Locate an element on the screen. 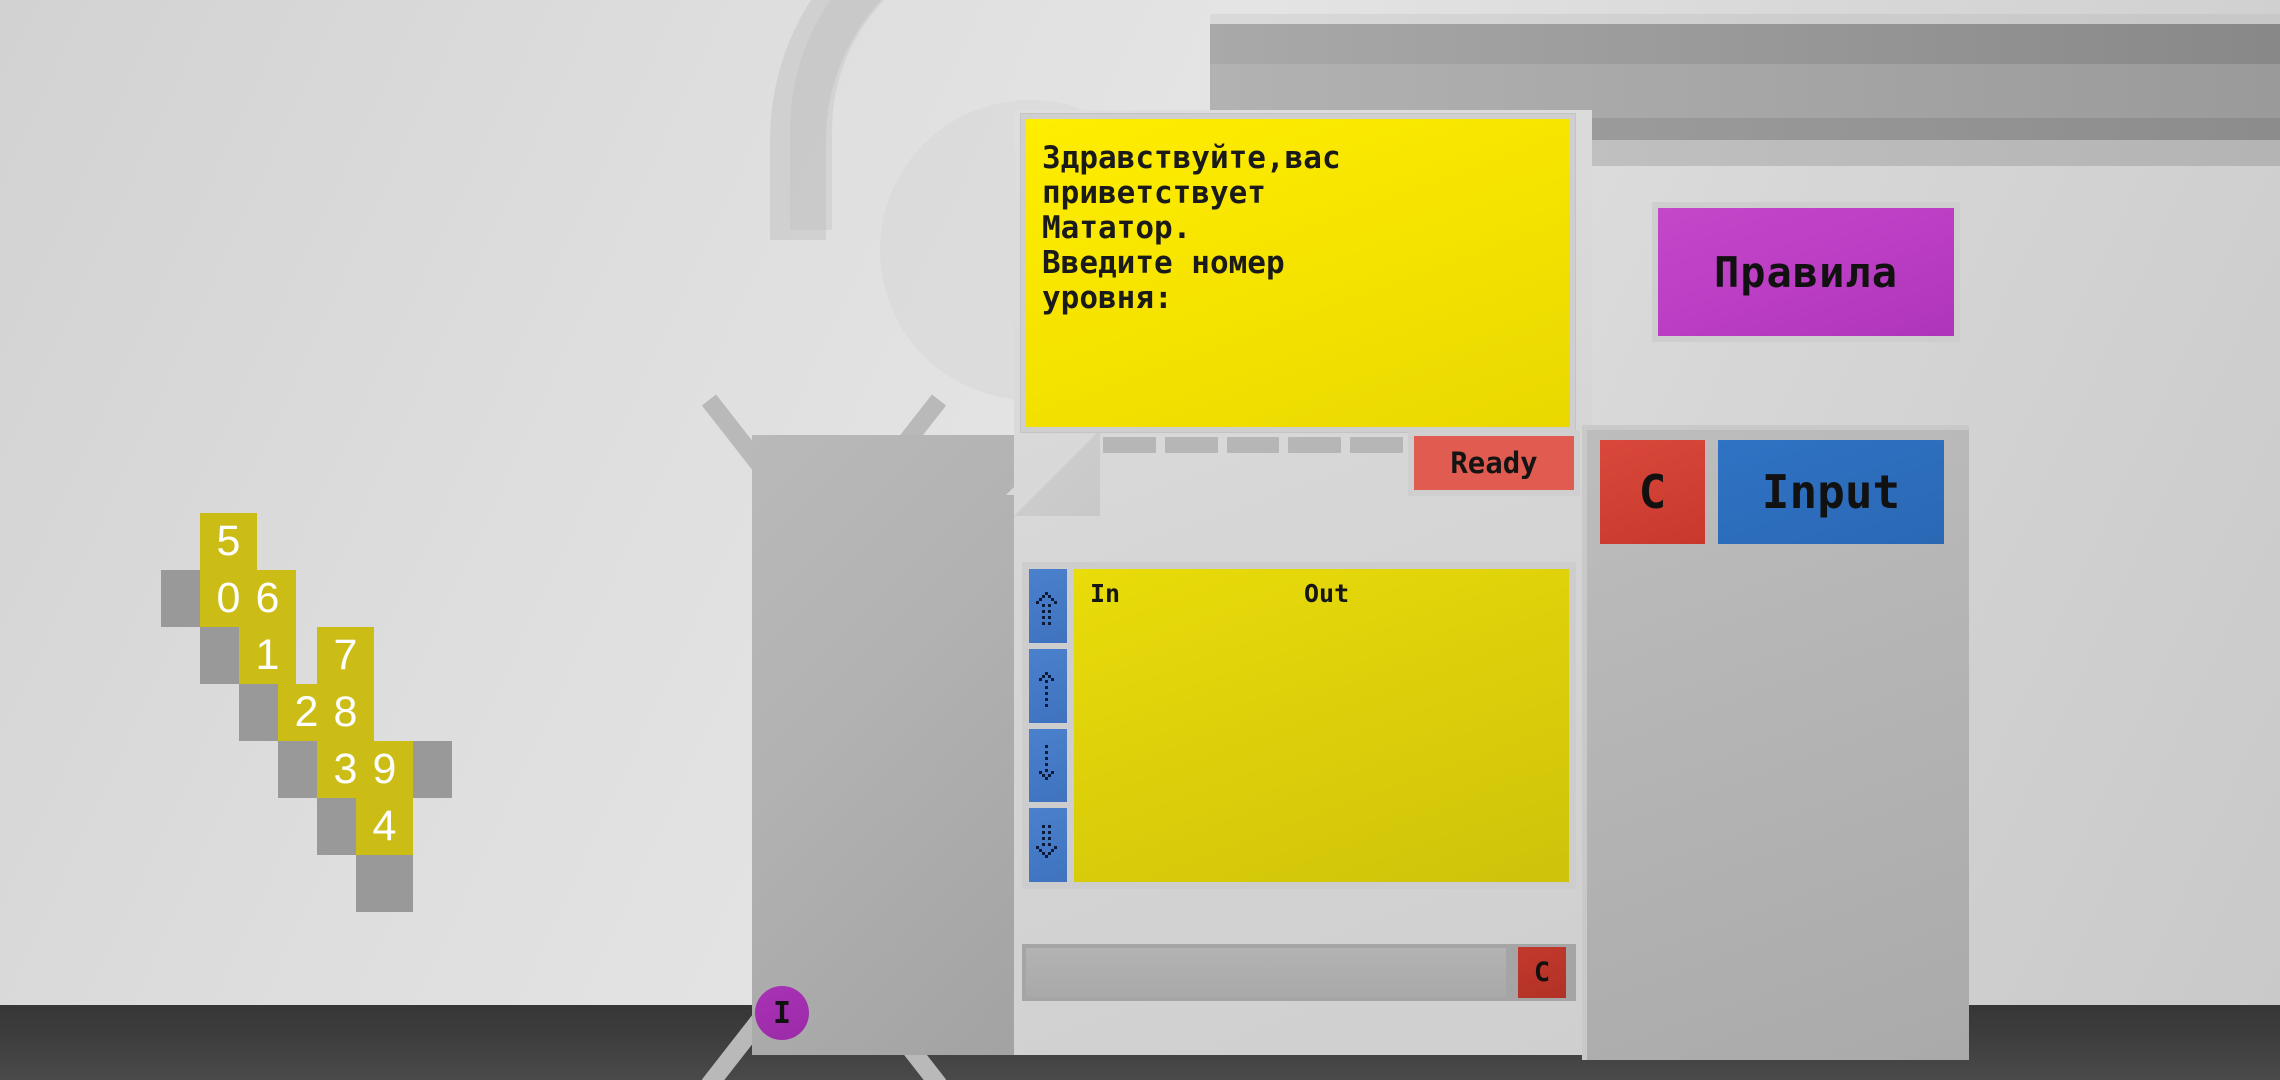  scroll-down-button is located at coordinates (1048, 765).